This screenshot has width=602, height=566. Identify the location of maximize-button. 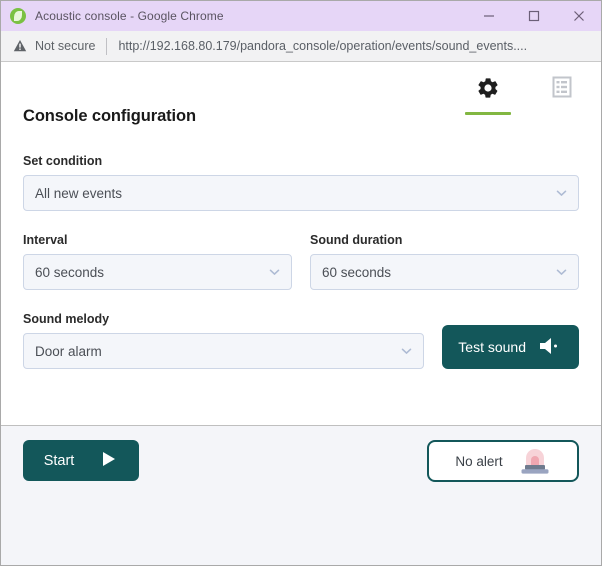
(533, 16).